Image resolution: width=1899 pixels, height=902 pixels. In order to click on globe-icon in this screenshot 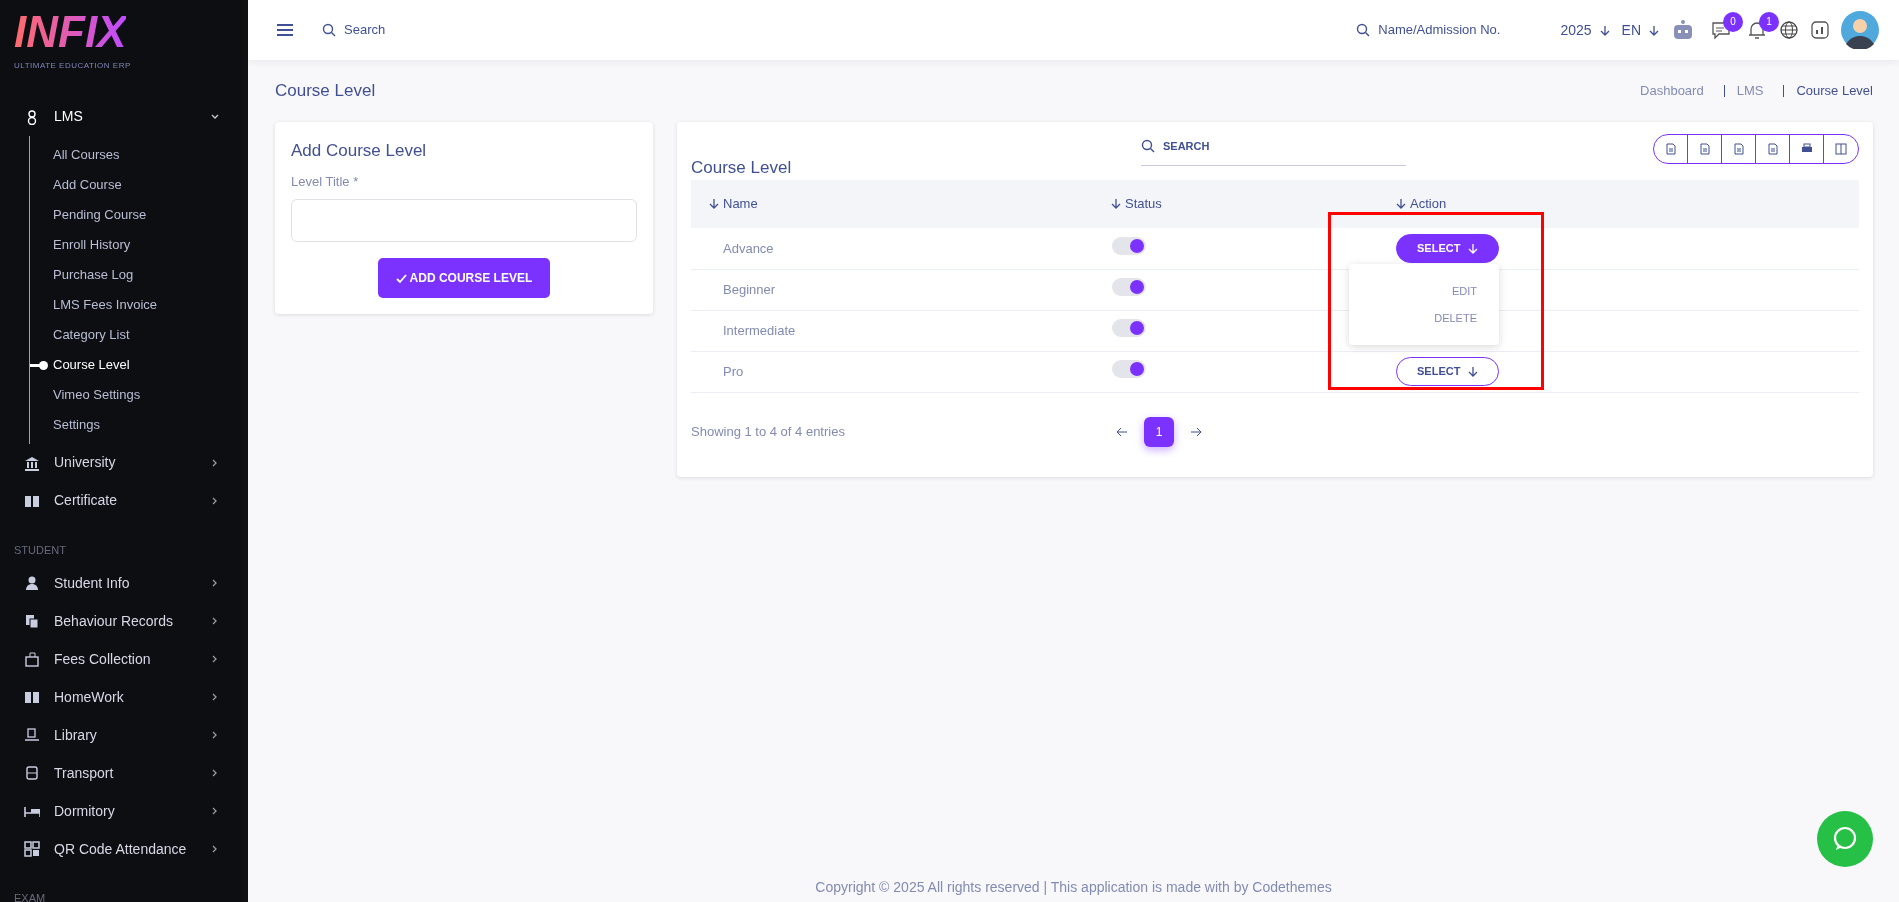, I will do `click(1789, 30)`.